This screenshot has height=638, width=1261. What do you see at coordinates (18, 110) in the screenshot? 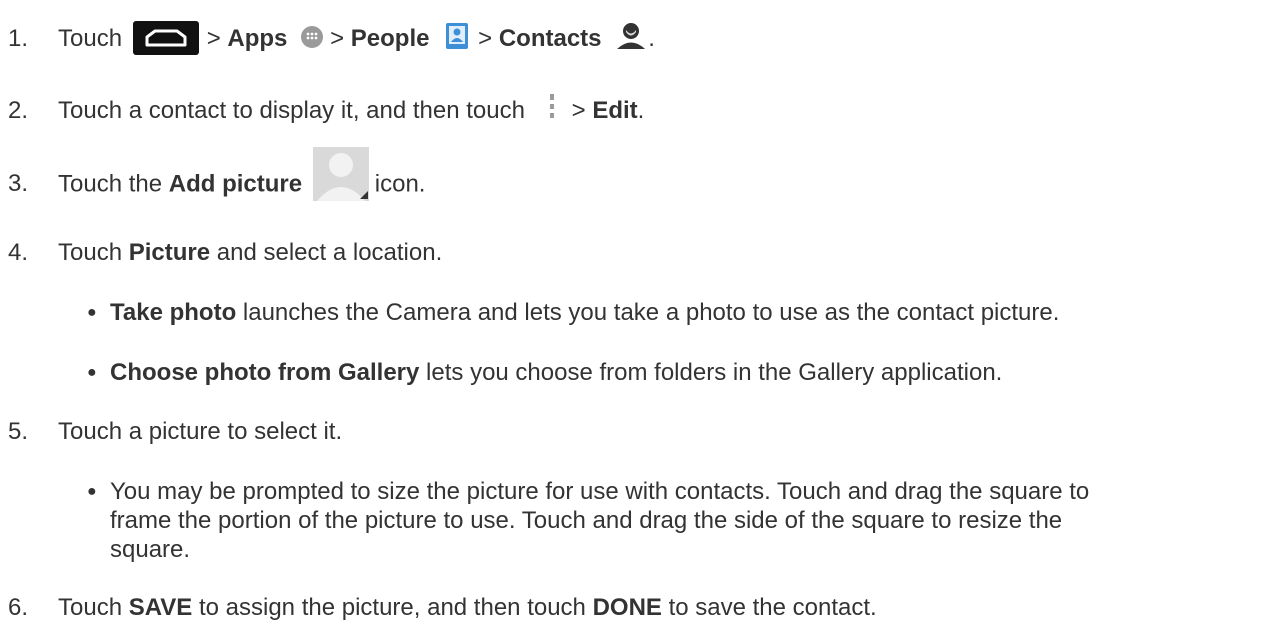
I see `step-number: 2.` at bounding box center [18, 110].